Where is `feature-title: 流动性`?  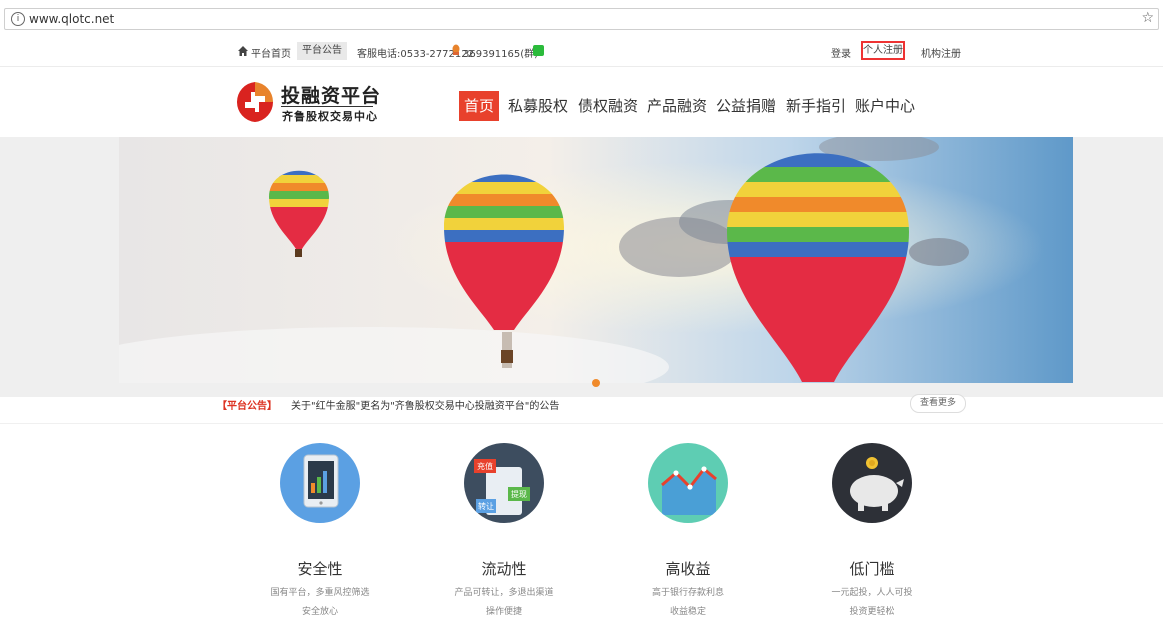
feature-title: 流动性 is located at coordinates (504, 569).